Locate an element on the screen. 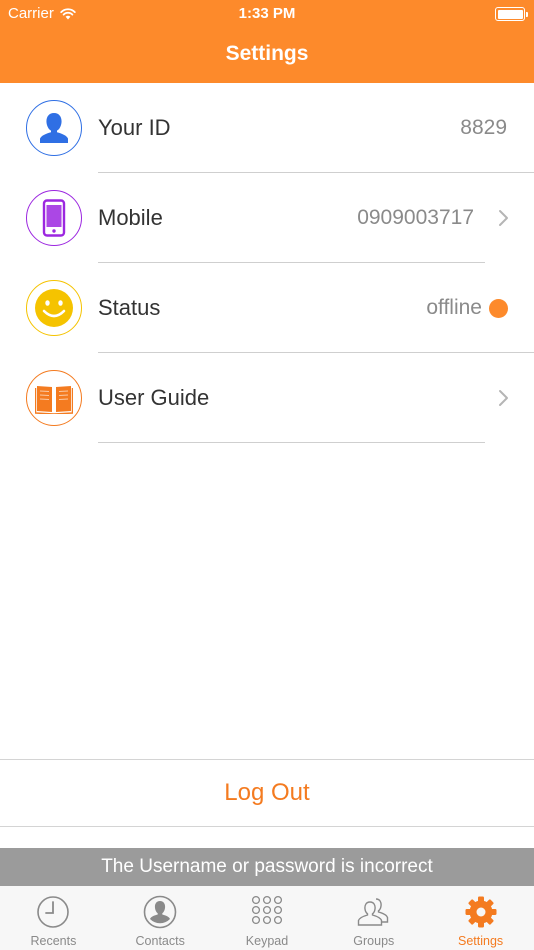  your-id-value: 8829 is located at coordinates (483, 127).